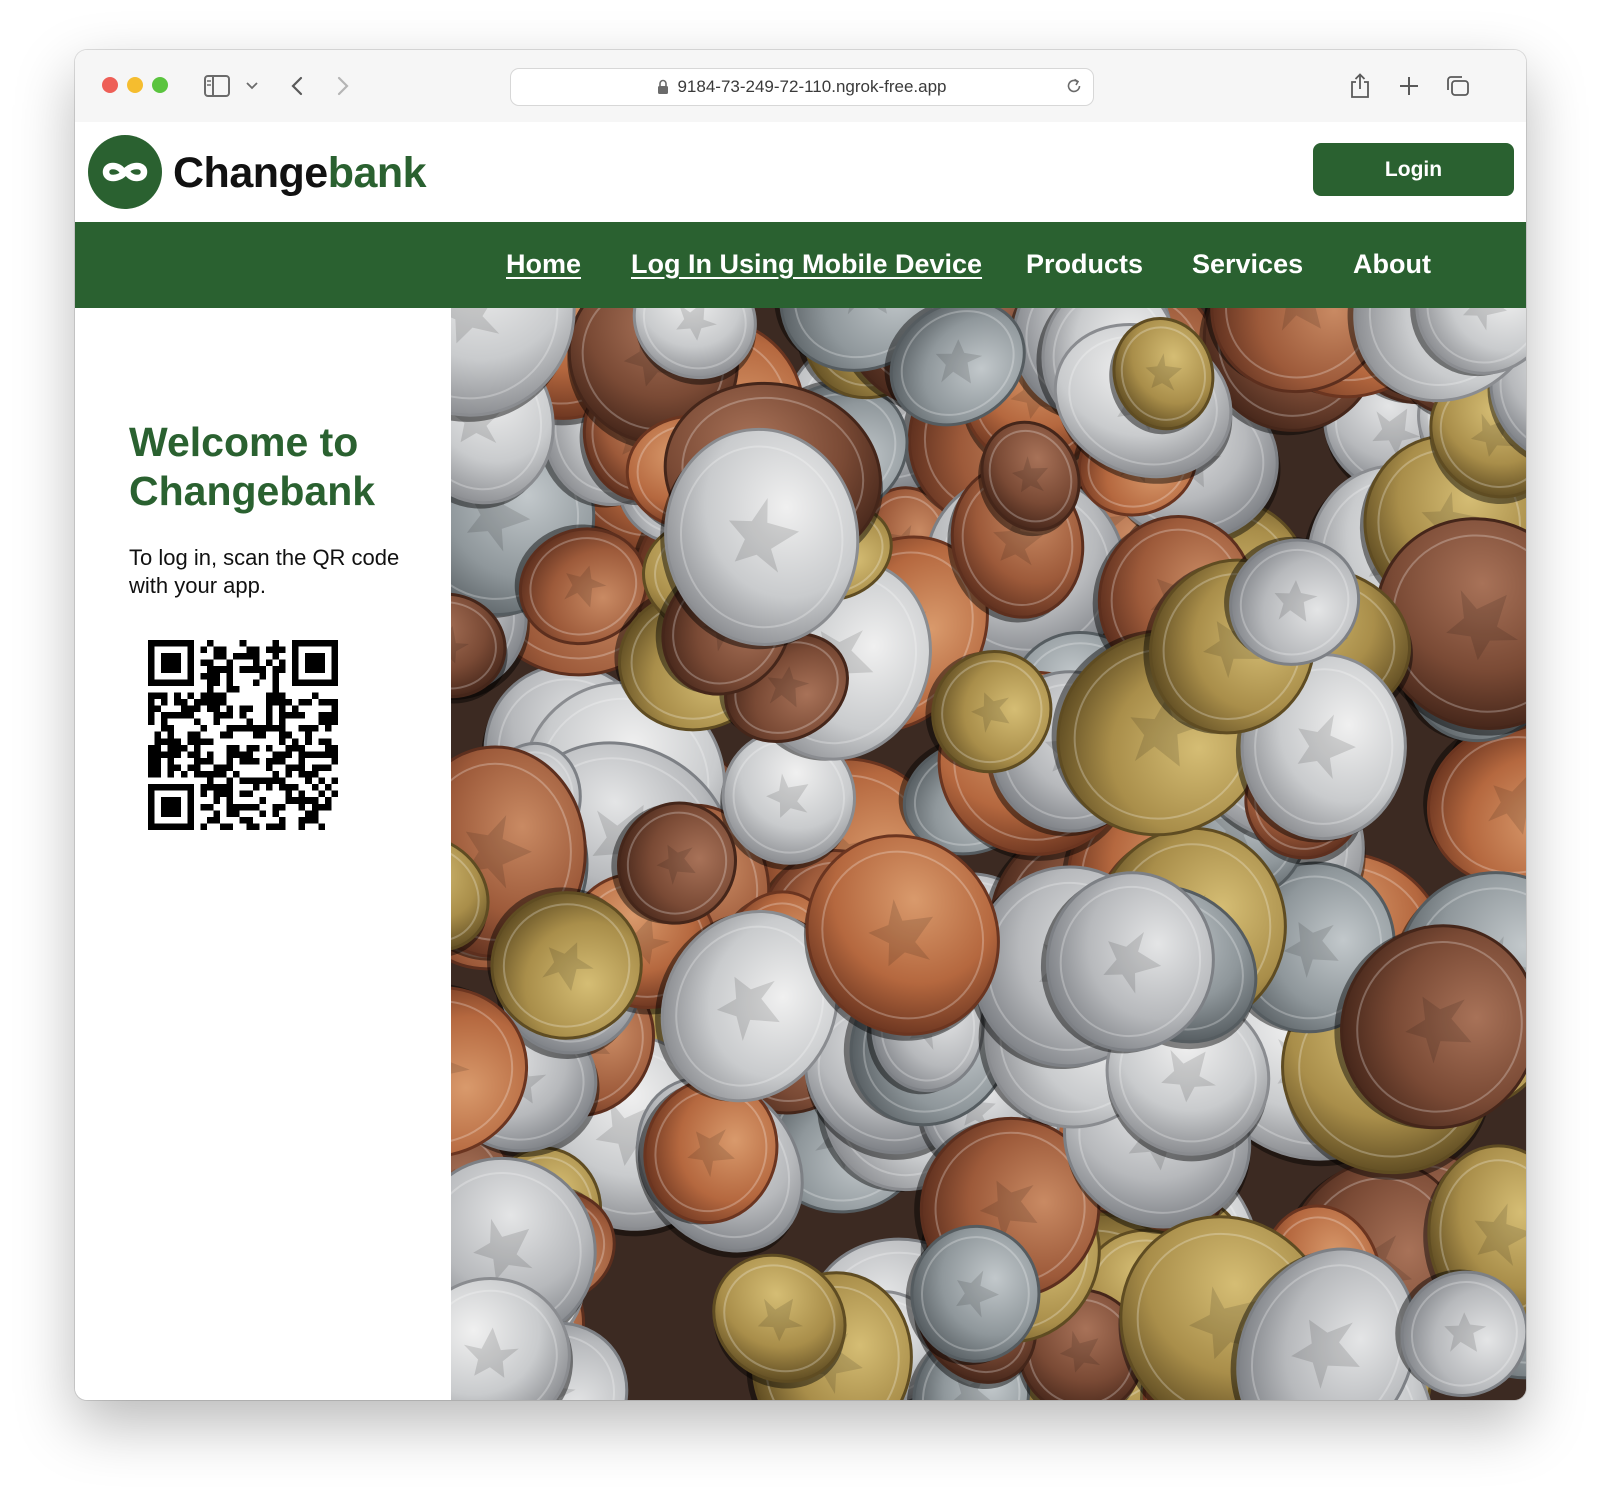  What do you see at coordinates (110, 85) in the screenshot?
I see `close-window-button` at bounding box center [110, 85].